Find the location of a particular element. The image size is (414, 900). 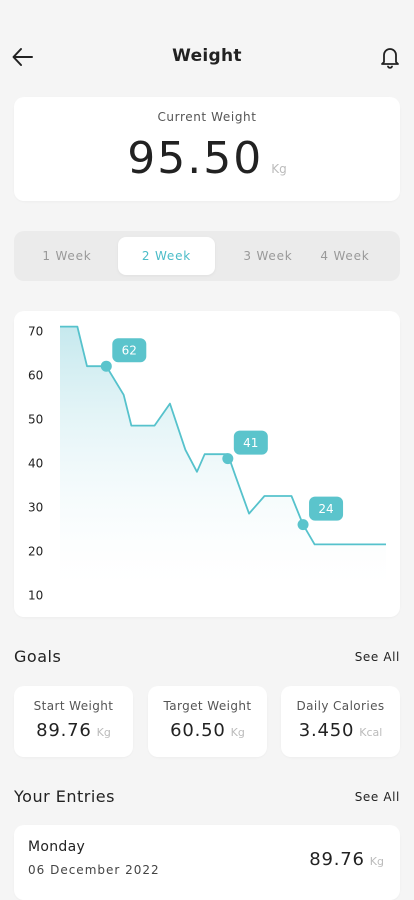

entry-date: 06 December 2022 is located at coordinates (94, 870).